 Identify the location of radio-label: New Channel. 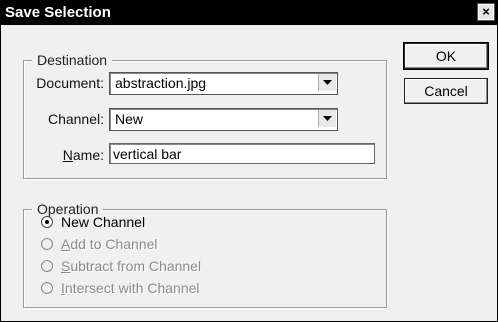
(103, 222).